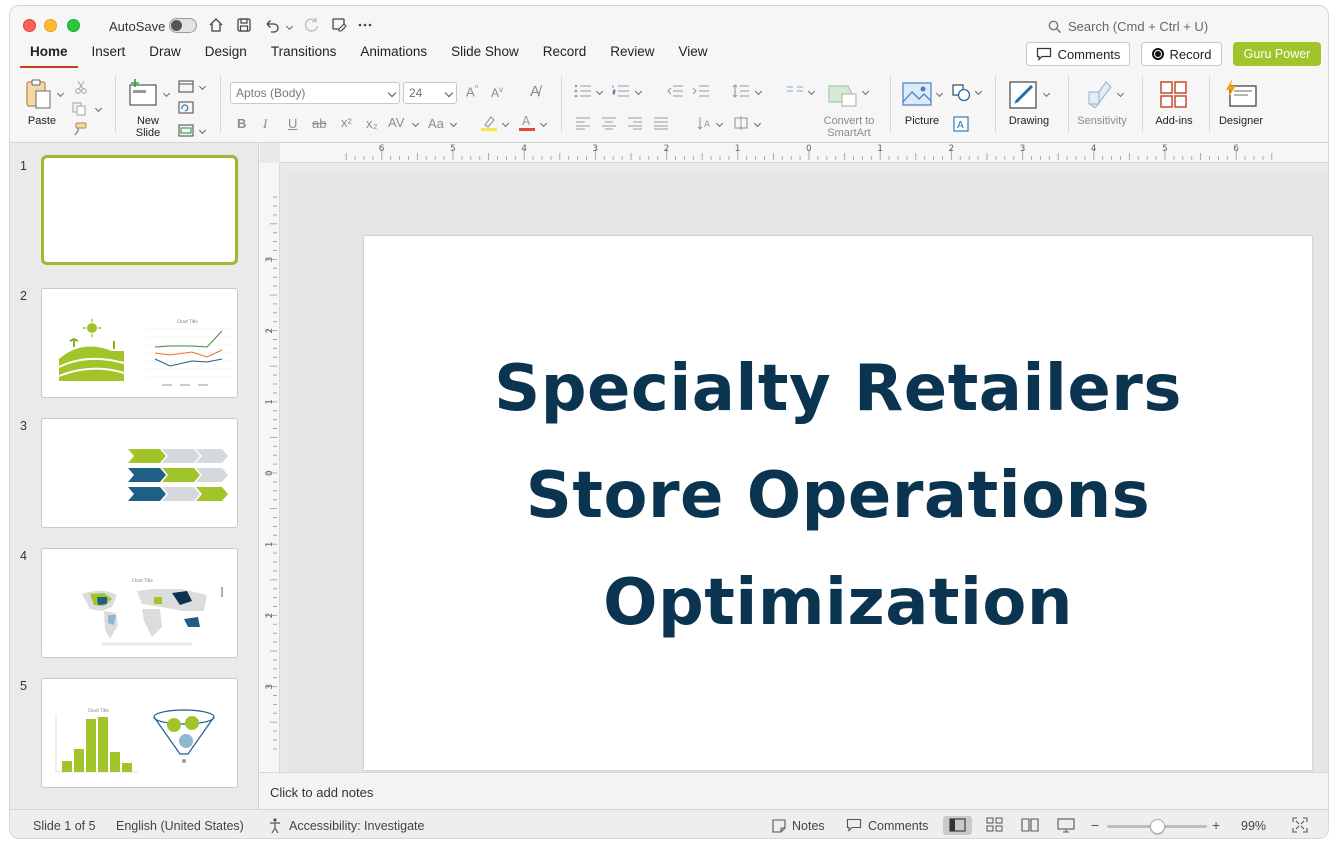 Image resolution: width=1337 pixels, height=843 pixels. I want to click on section-dropdown-icon, so click(202, 130).